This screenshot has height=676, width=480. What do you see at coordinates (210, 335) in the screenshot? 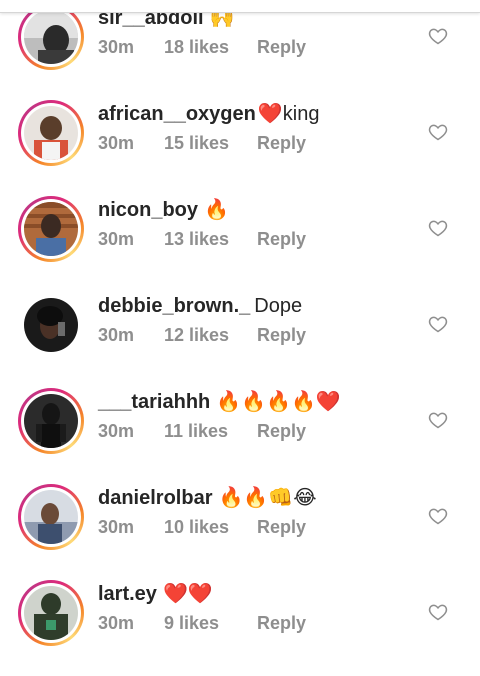
I see `comment-likes: 12 likes` at bounding box center [210, 335].